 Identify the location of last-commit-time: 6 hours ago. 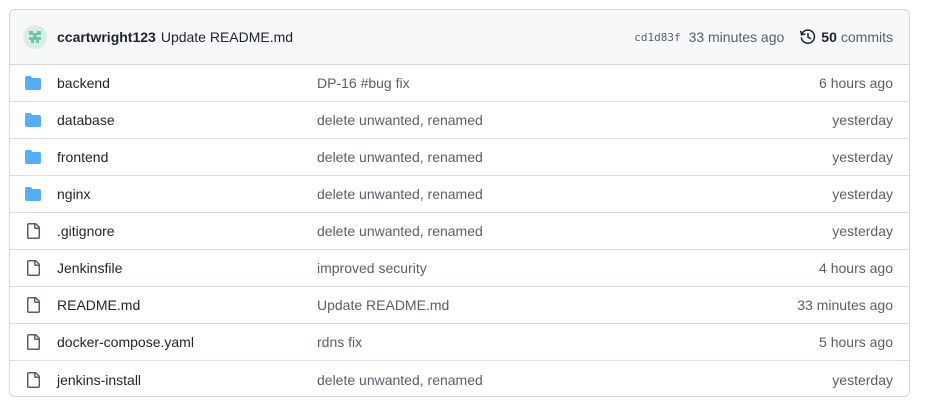
(856, 83).